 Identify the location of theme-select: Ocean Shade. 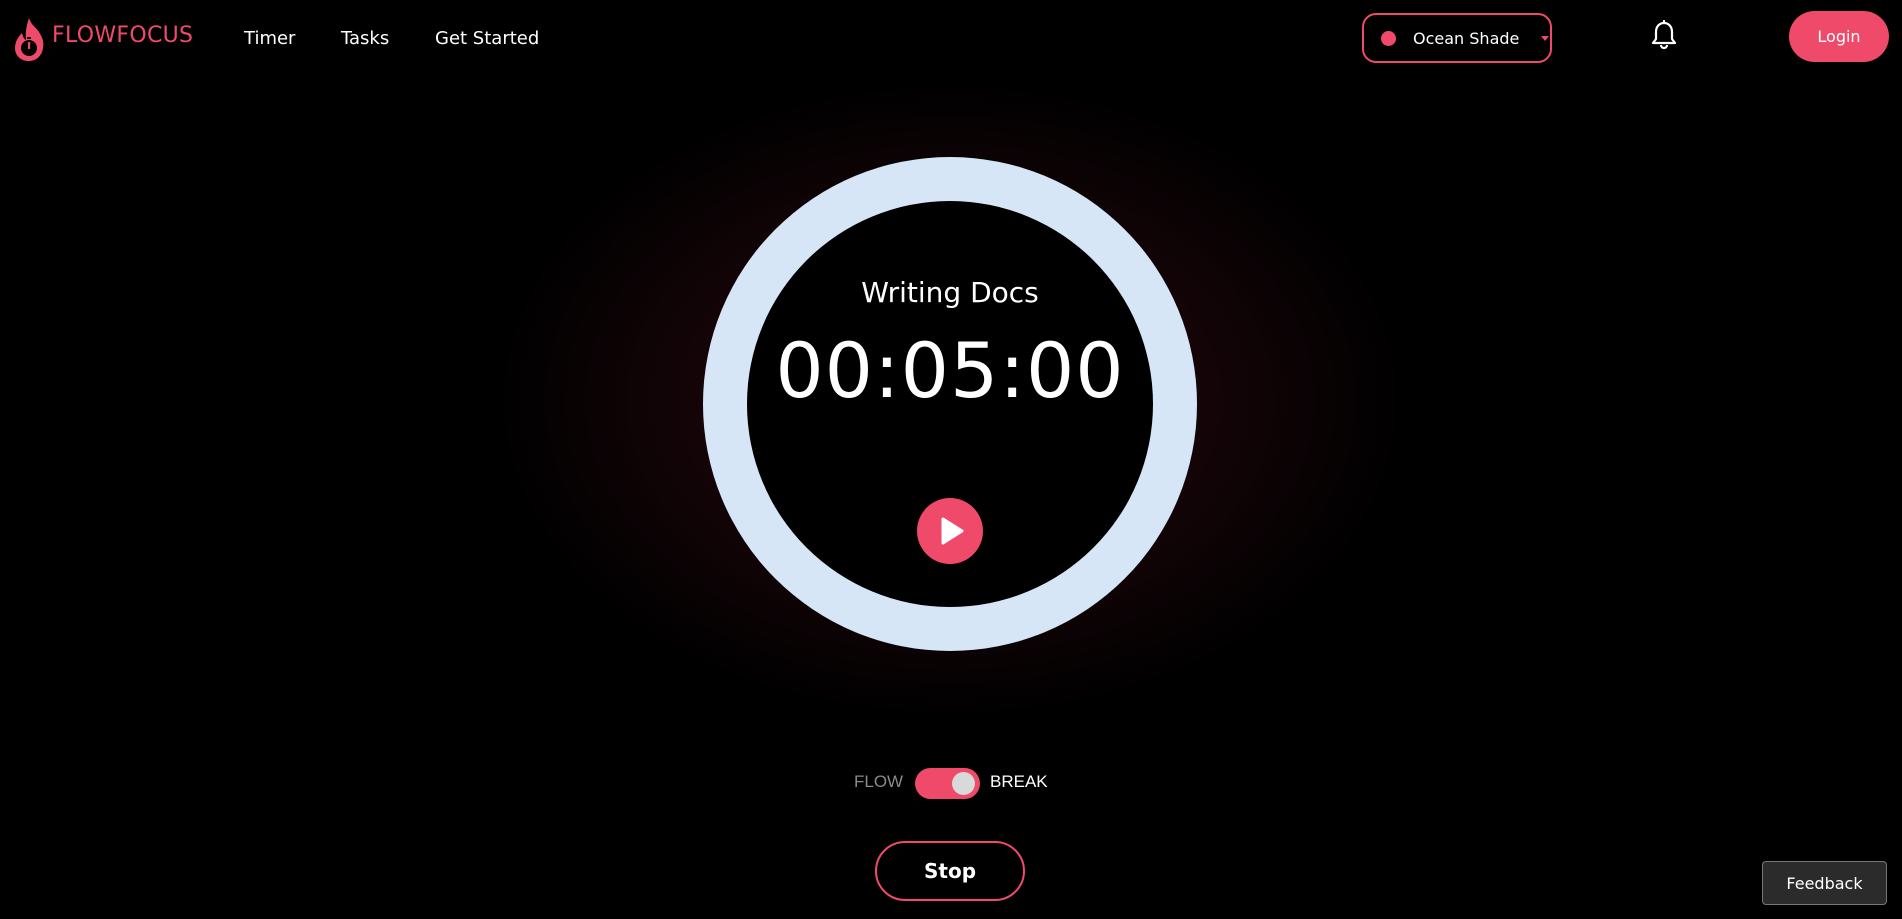
(1457, 38).